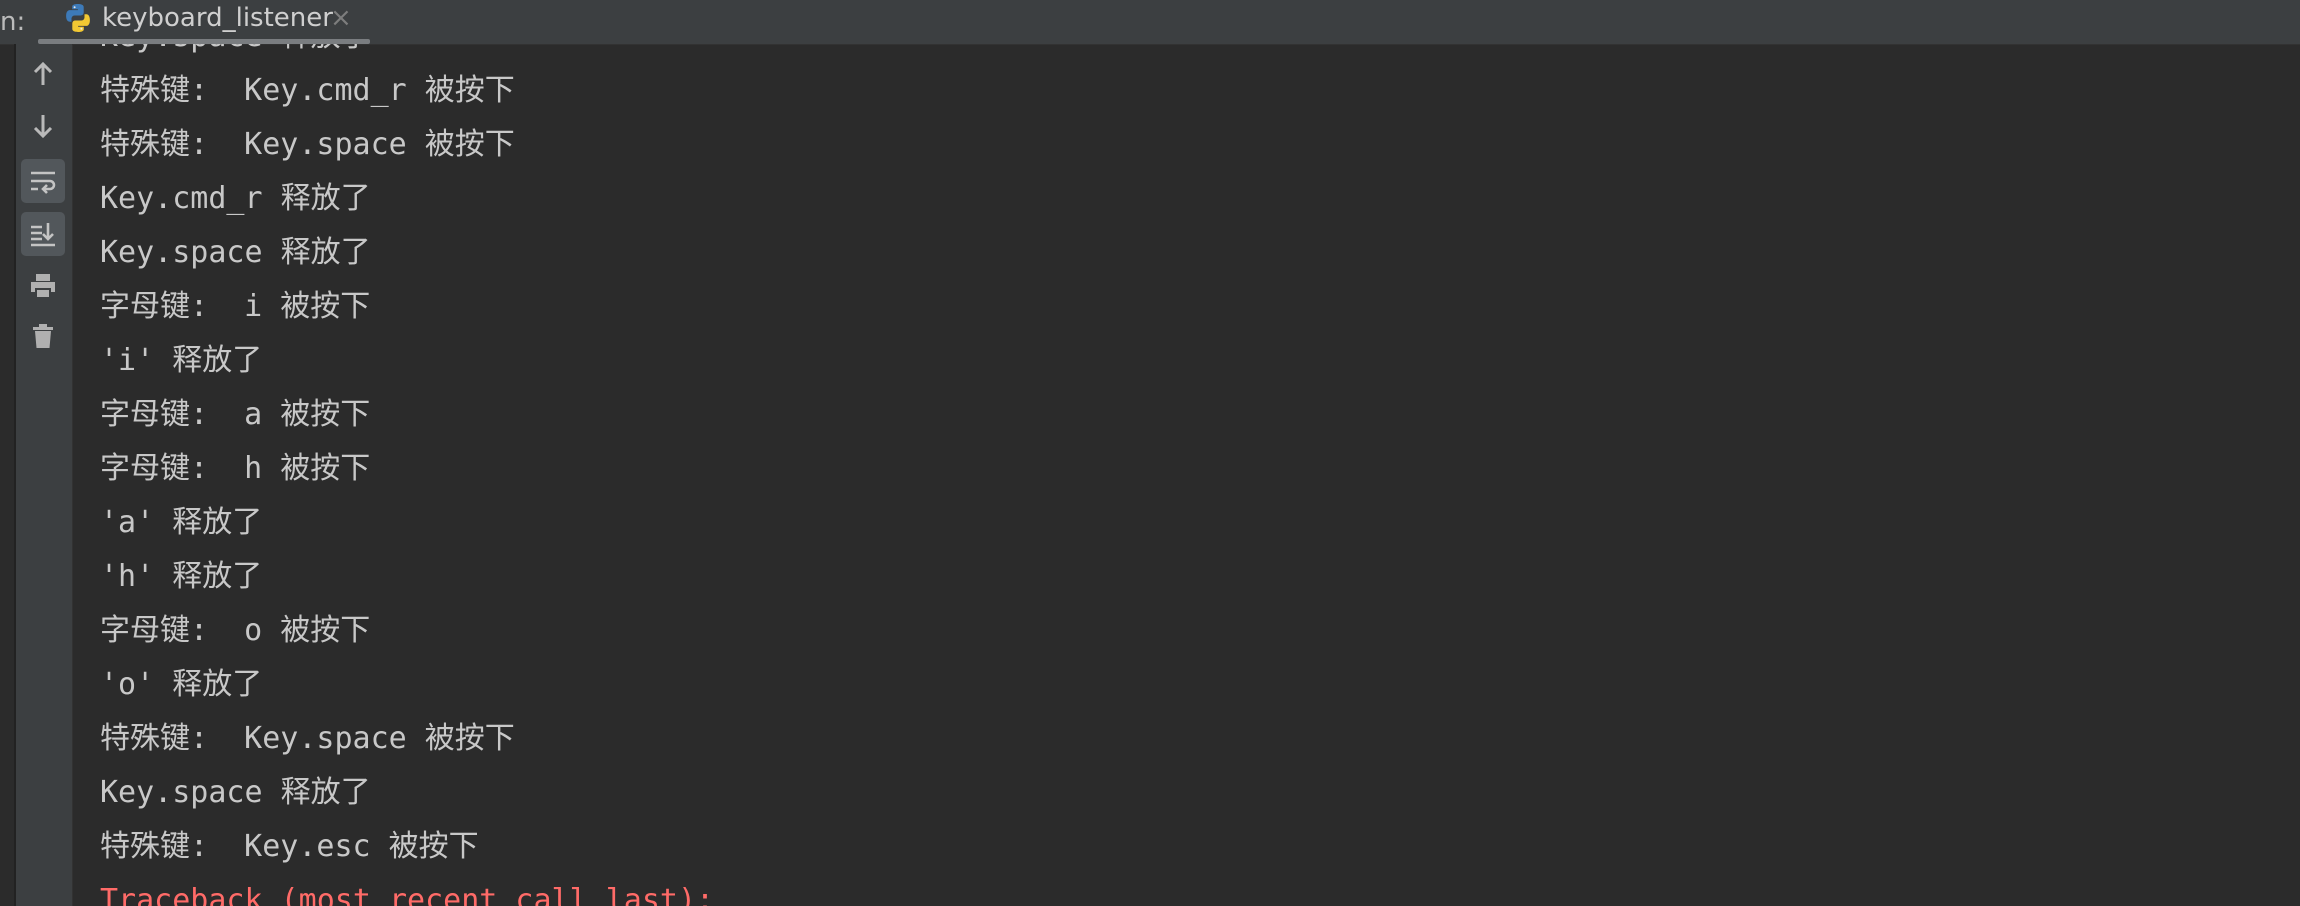  I want to click on arrow-down-icon, so click(43, 126).